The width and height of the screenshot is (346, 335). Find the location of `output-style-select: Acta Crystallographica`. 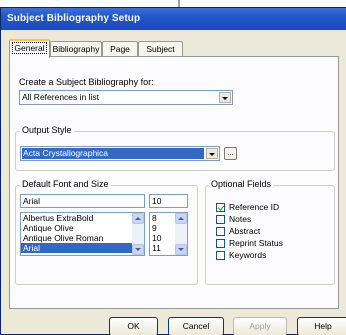

output-style-select: Acta Crystallographica is located at coordinates (120, 153).